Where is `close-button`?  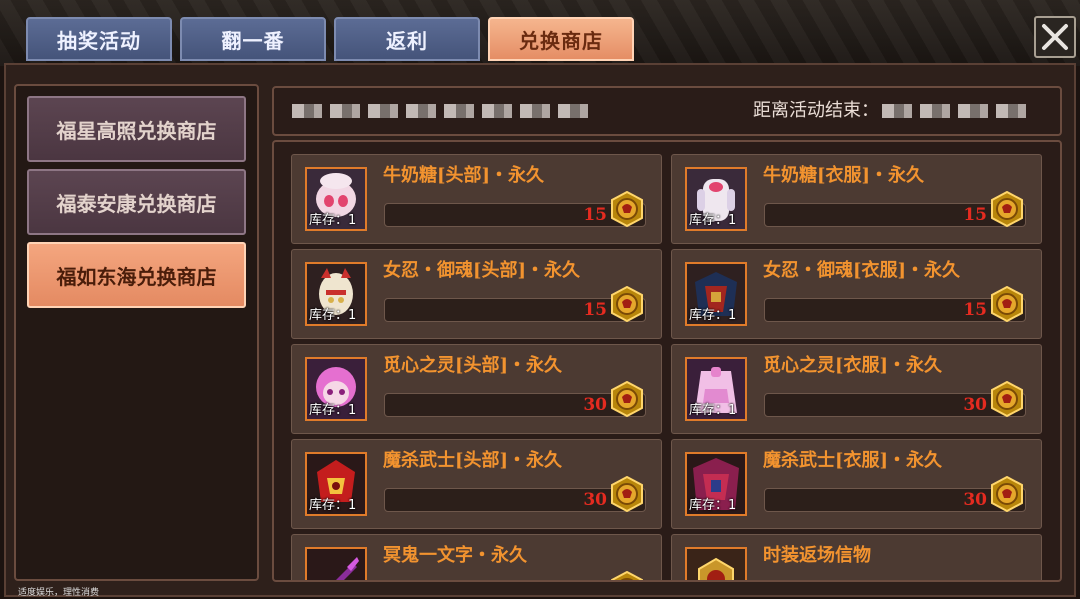
close-button is located at coordinates (1055, 37).